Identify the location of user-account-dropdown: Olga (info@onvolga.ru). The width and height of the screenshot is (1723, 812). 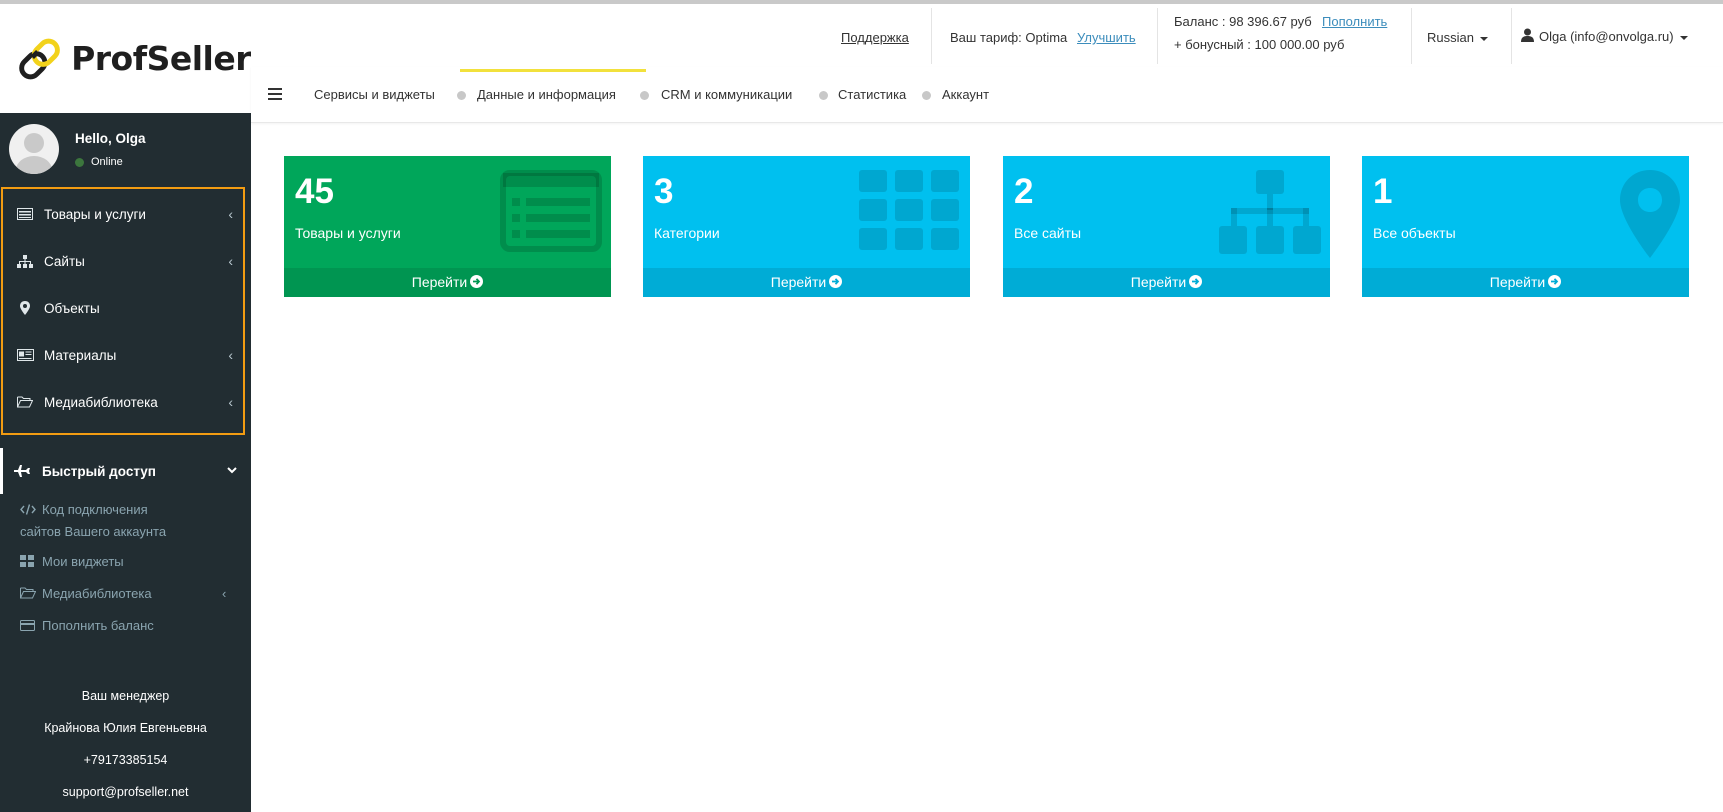
(1604, 36).